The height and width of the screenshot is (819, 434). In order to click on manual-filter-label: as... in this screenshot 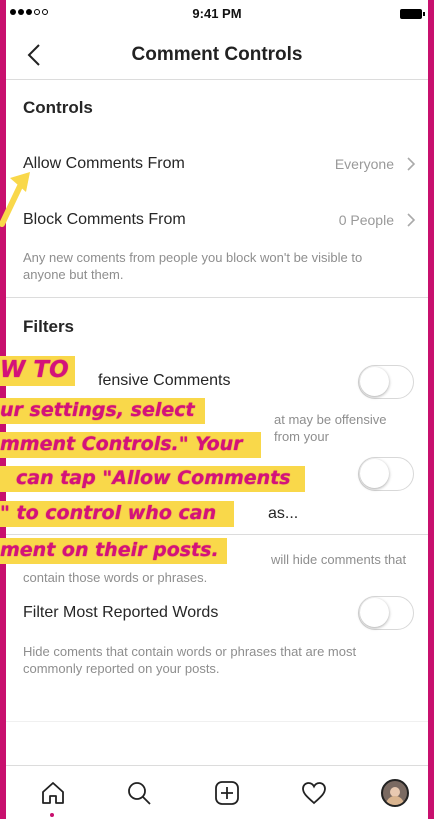, I will do `click(283, 513)`.